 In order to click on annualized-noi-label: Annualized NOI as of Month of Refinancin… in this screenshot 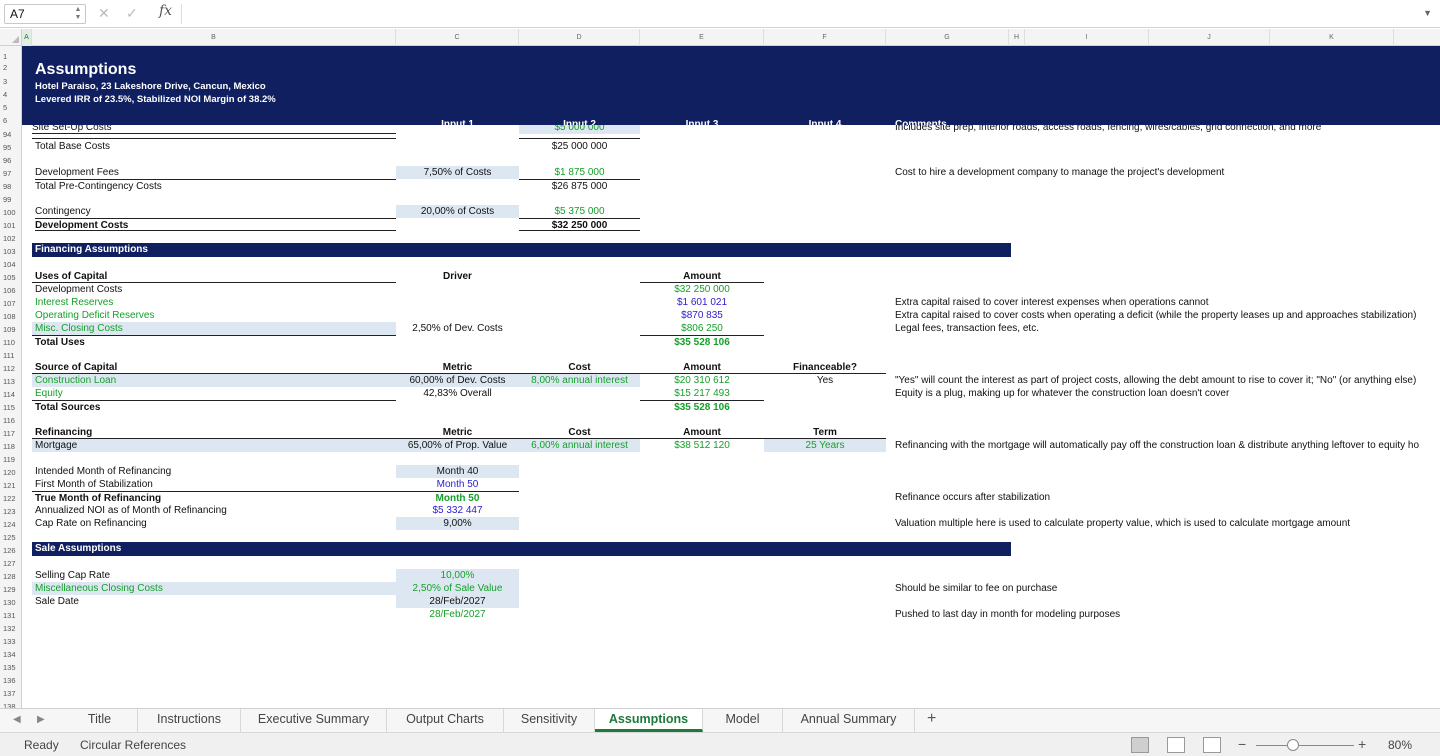, I will do `click(215, 510)`.